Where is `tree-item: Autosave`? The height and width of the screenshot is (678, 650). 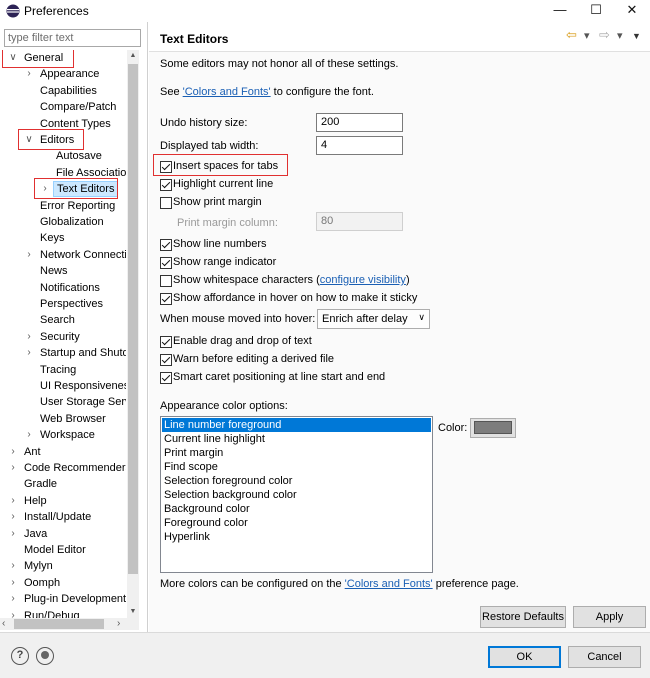
tree-item: Autosave is located at coordinates (63, 156).